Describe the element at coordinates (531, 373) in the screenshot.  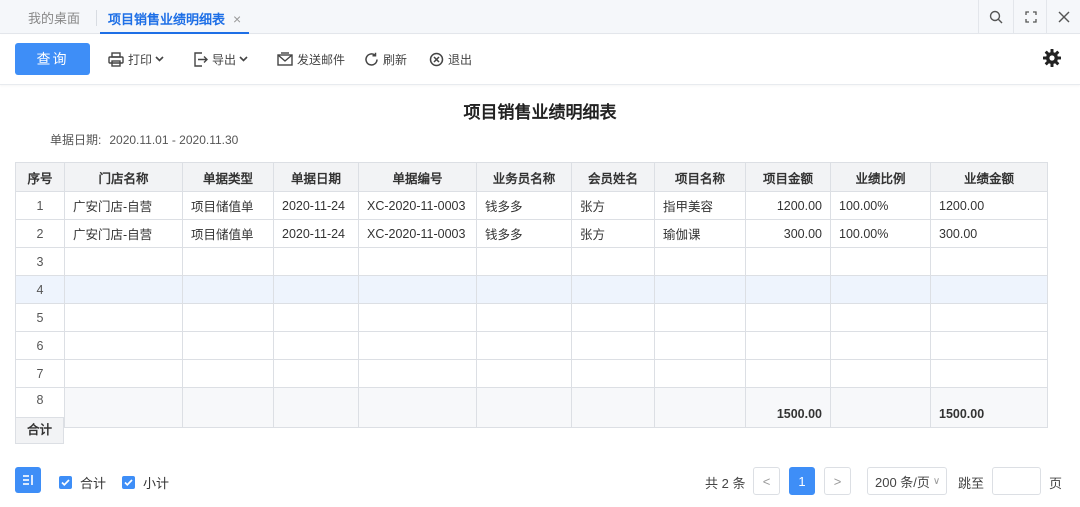
I see `table-row: 7` at that location.